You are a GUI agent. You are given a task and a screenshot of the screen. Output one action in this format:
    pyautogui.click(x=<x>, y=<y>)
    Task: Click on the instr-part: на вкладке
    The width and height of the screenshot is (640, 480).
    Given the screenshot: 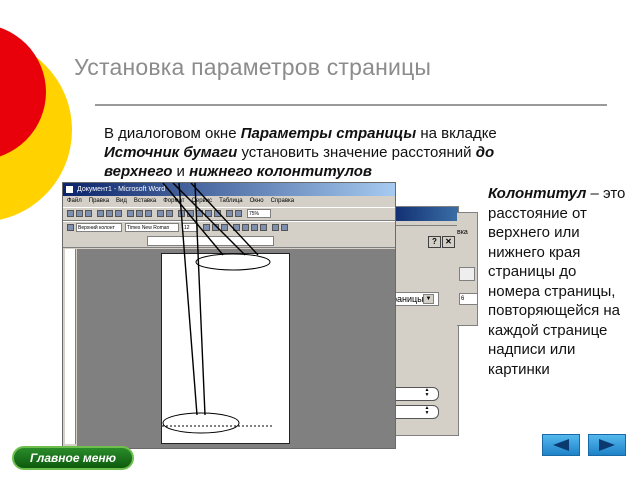 What is the action you would take?
    pyautogui.click(x=456, y=133)
    